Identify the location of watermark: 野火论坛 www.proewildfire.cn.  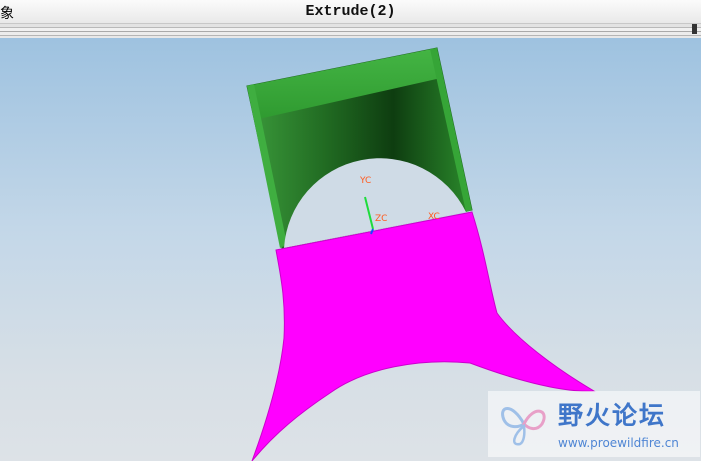
(594, 424).